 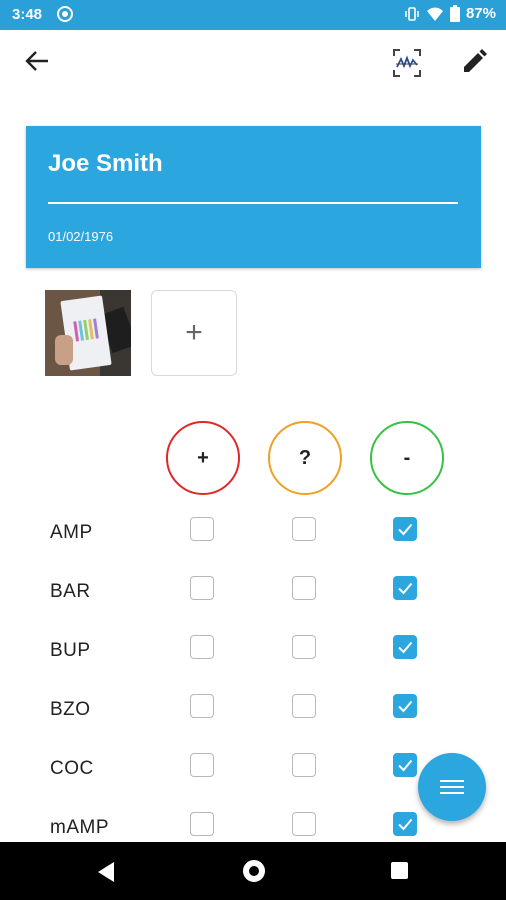 What do you see at coordinates (70, 650) in the screenshot?
I see `test-name: BUP` at bounding box center [70, 650].